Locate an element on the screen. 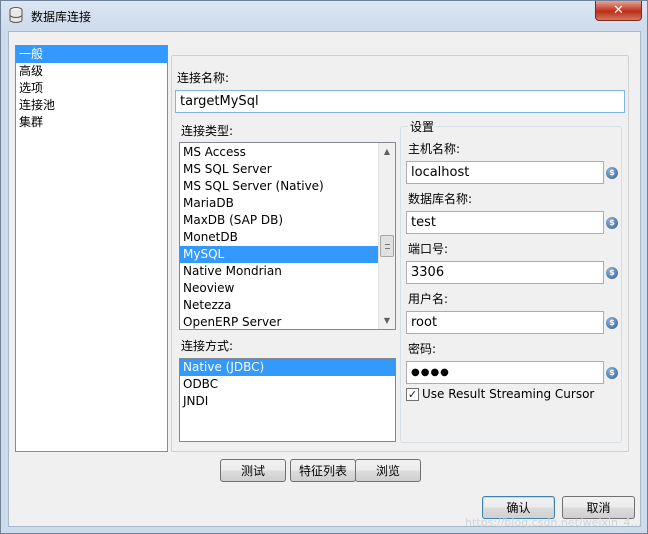 Image resolution: width=648 pixels, height=534 pixels. user-label: 用户名: is located at coordinates (428, 299).